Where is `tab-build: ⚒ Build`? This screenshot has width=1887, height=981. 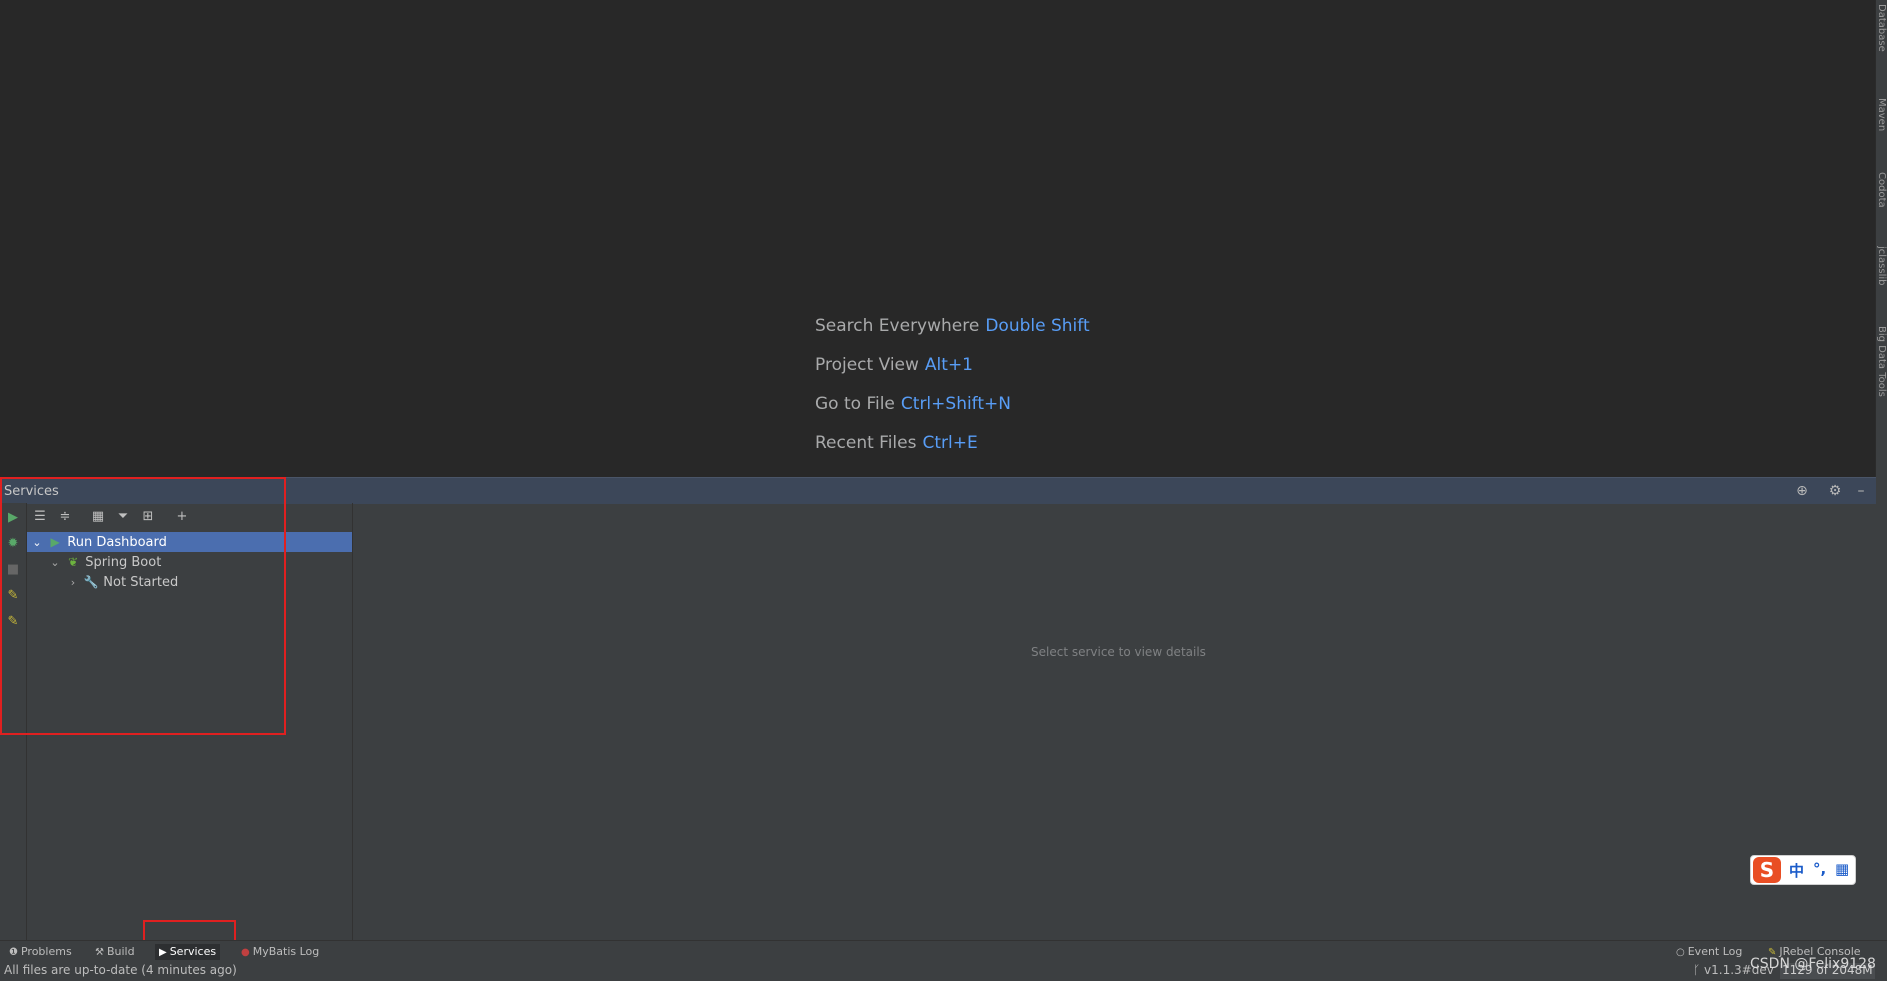 tab-build: ⚒ Build is located at coordinates (115, 952).